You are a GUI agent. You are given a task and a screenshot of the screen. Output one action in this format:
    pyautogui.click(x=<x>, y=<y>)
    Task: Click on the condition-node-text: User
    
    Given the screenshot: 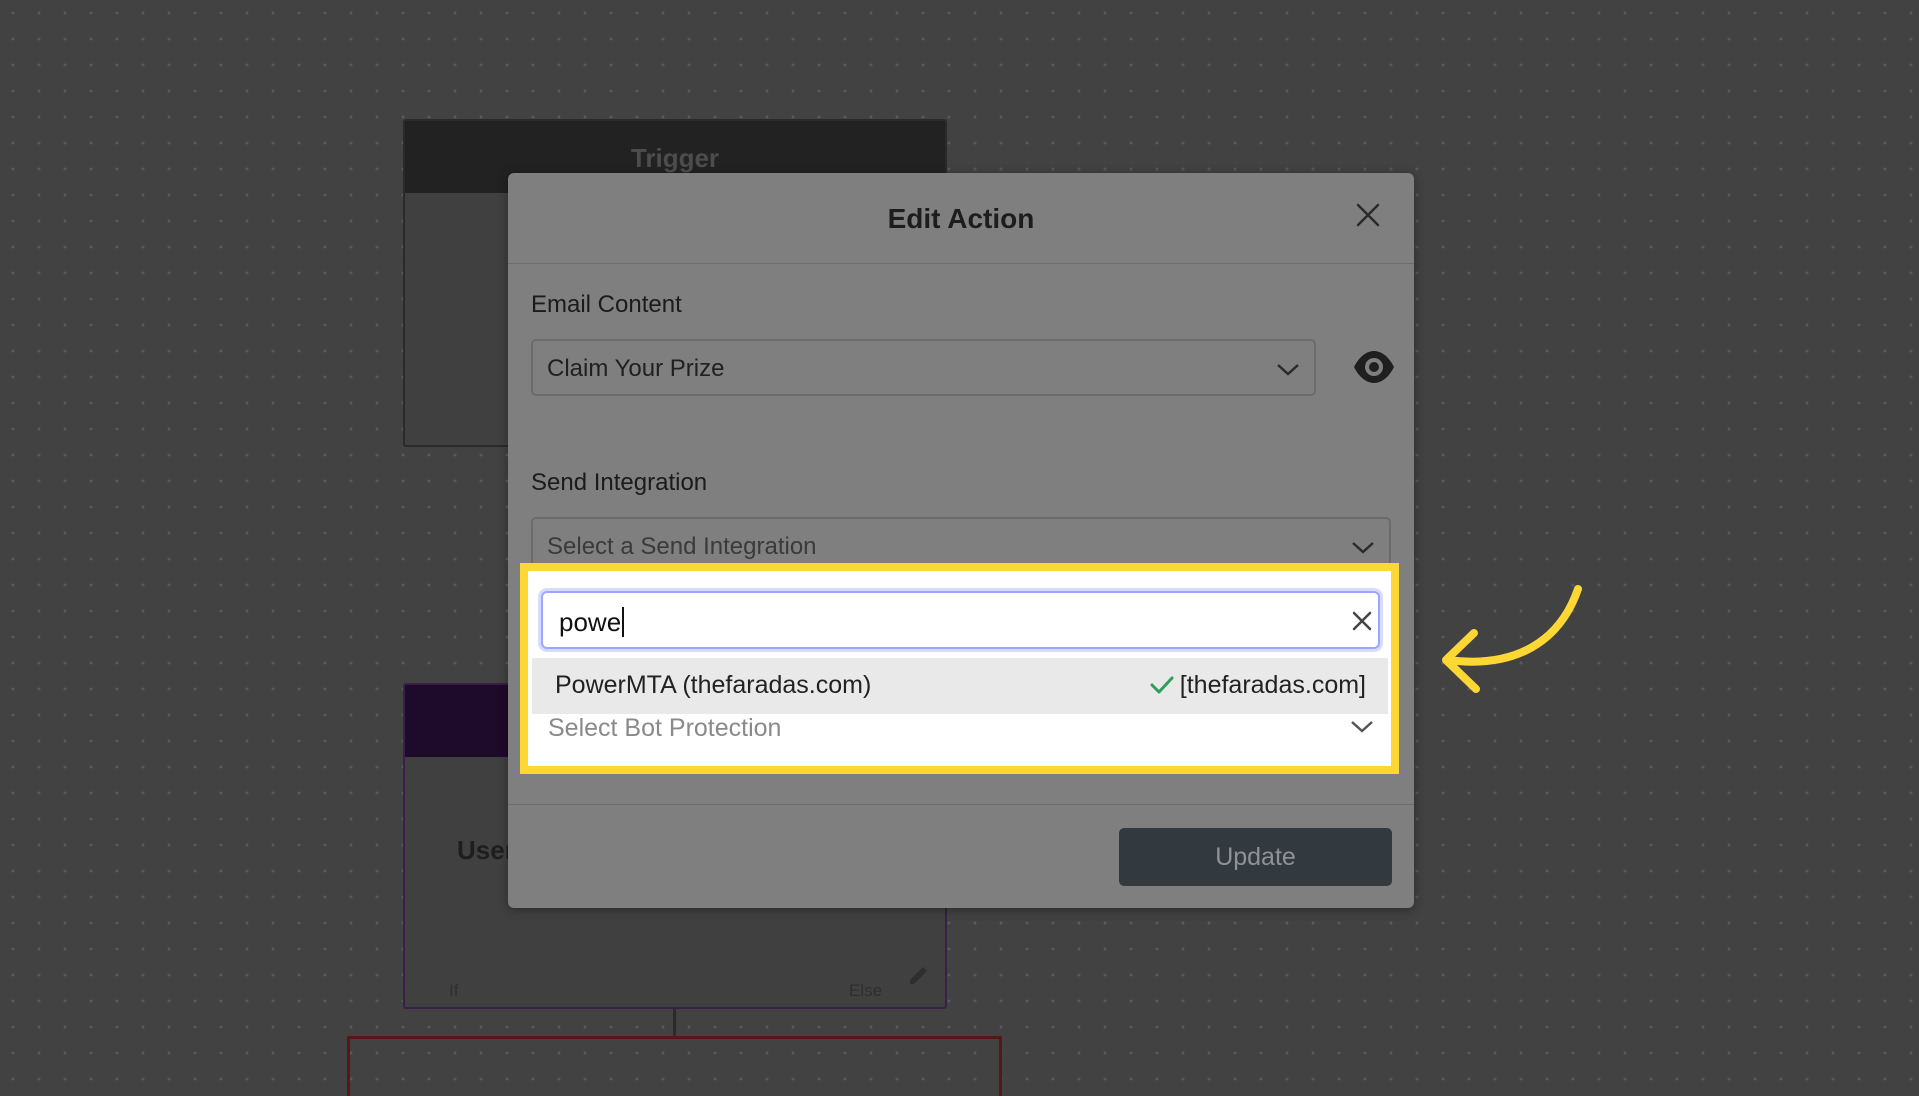 What is the action you would take?
    pyautogui.click(x=486, y=850)
    